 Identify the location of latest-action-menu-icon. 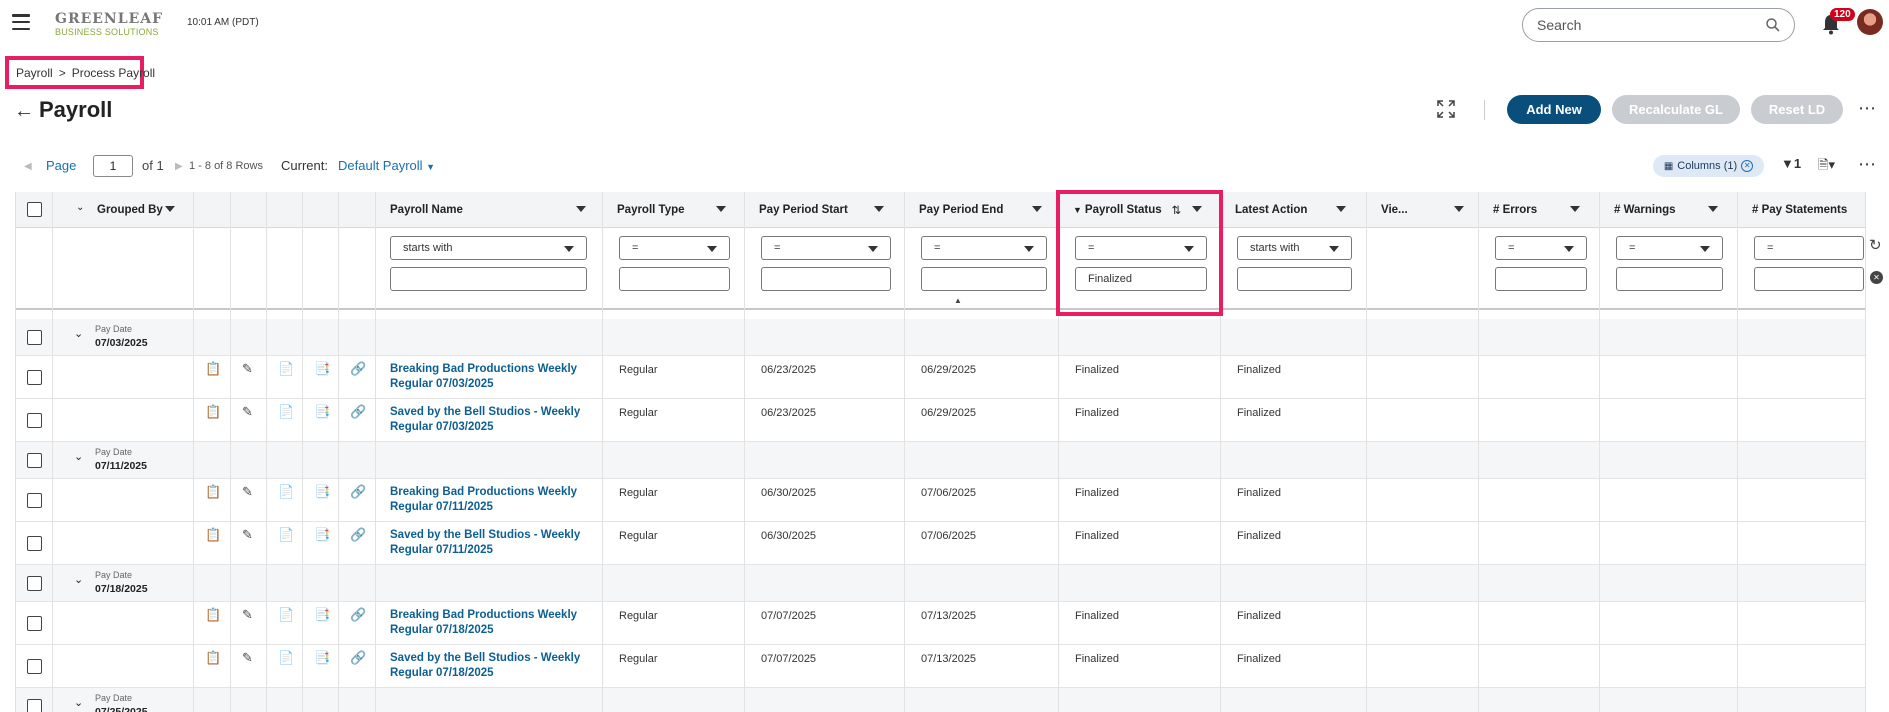
(1341, 209).